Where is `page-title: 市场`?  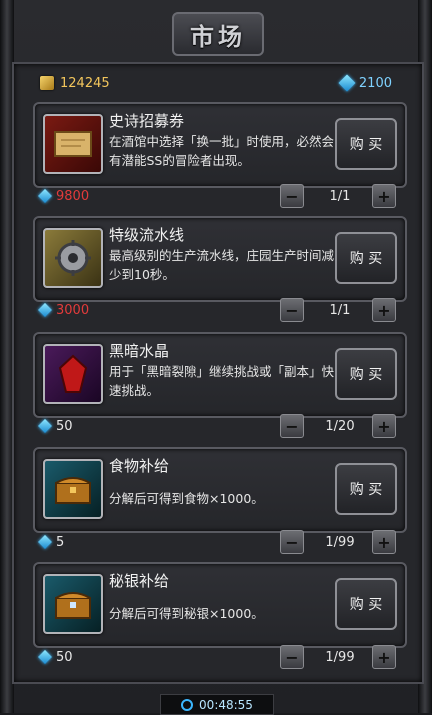 page-title: 市场 is located at coordinates (218, 36).